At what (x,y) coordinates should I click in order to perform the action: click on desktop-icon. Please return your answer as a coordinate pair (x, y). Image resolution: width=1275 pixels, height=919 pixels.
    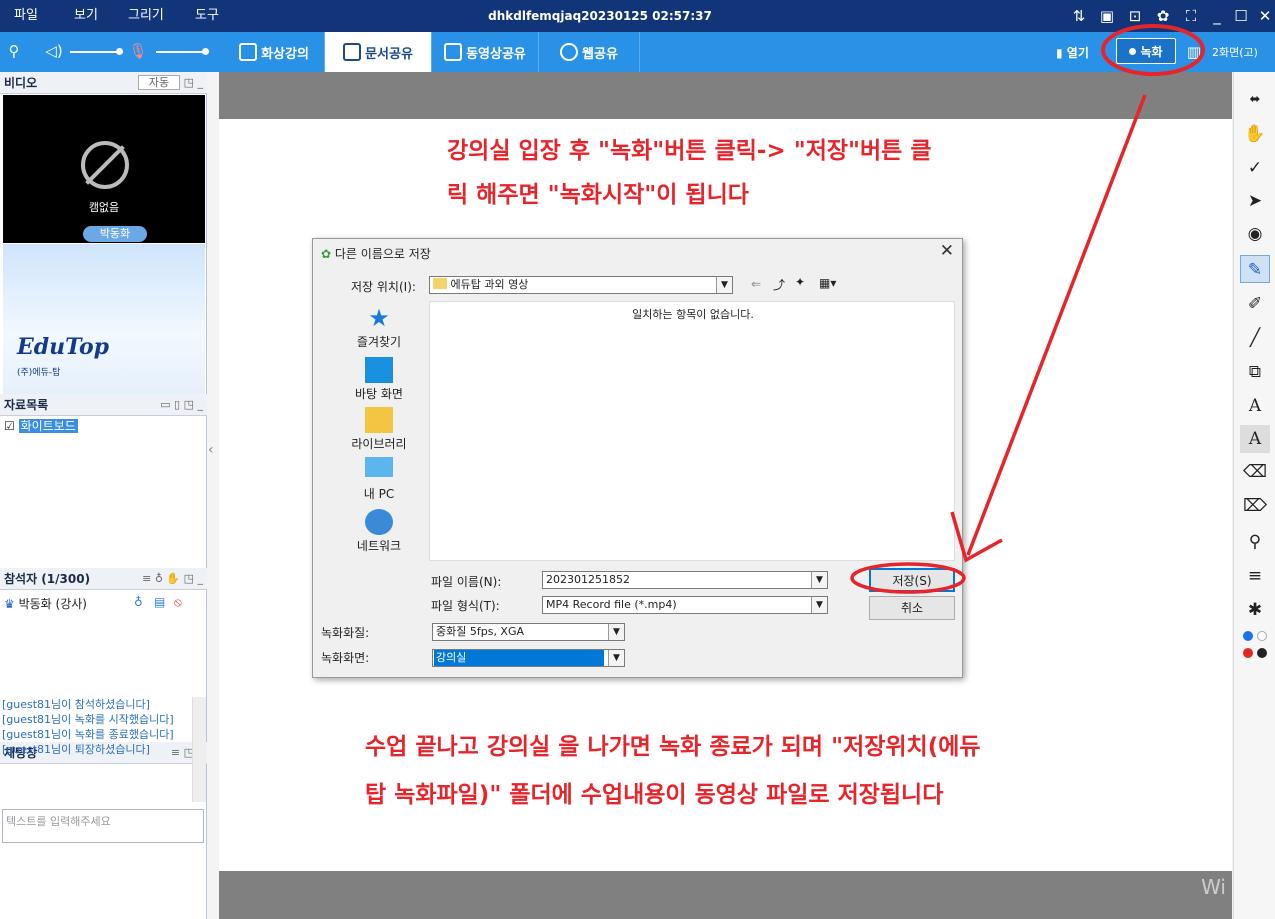
    Looking at the image, I should click on (379, 370).